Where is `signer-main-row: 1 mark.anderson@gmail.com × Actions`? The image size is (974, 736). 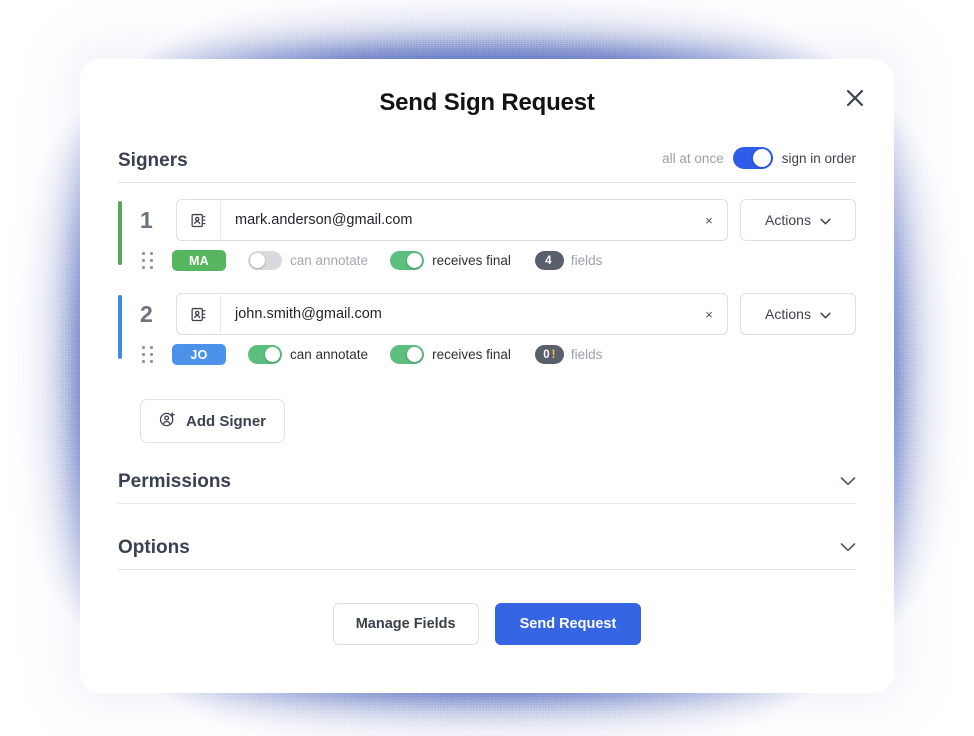 signer-main-row: 1 mark.anderson@gmail.com × Actions is located at coordinates (498, 220).